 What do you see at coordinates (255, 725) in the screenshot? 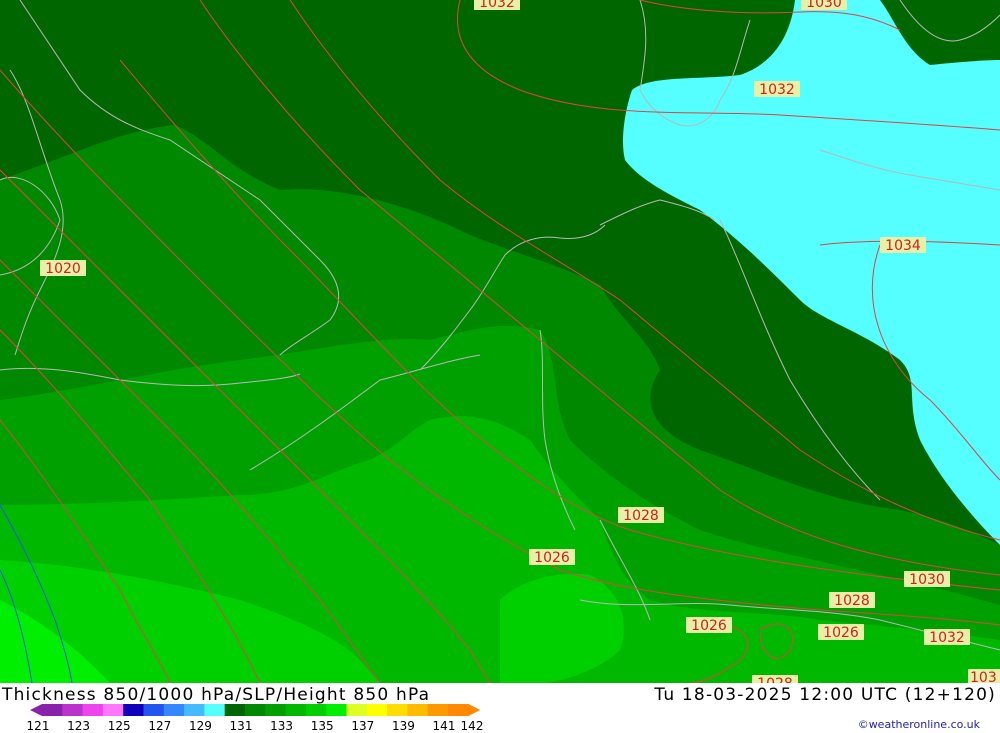
I see `legend-ticks: 121 123 125 127 129 131 133 135 137 139 141 142` at bounding box center [255, 725].